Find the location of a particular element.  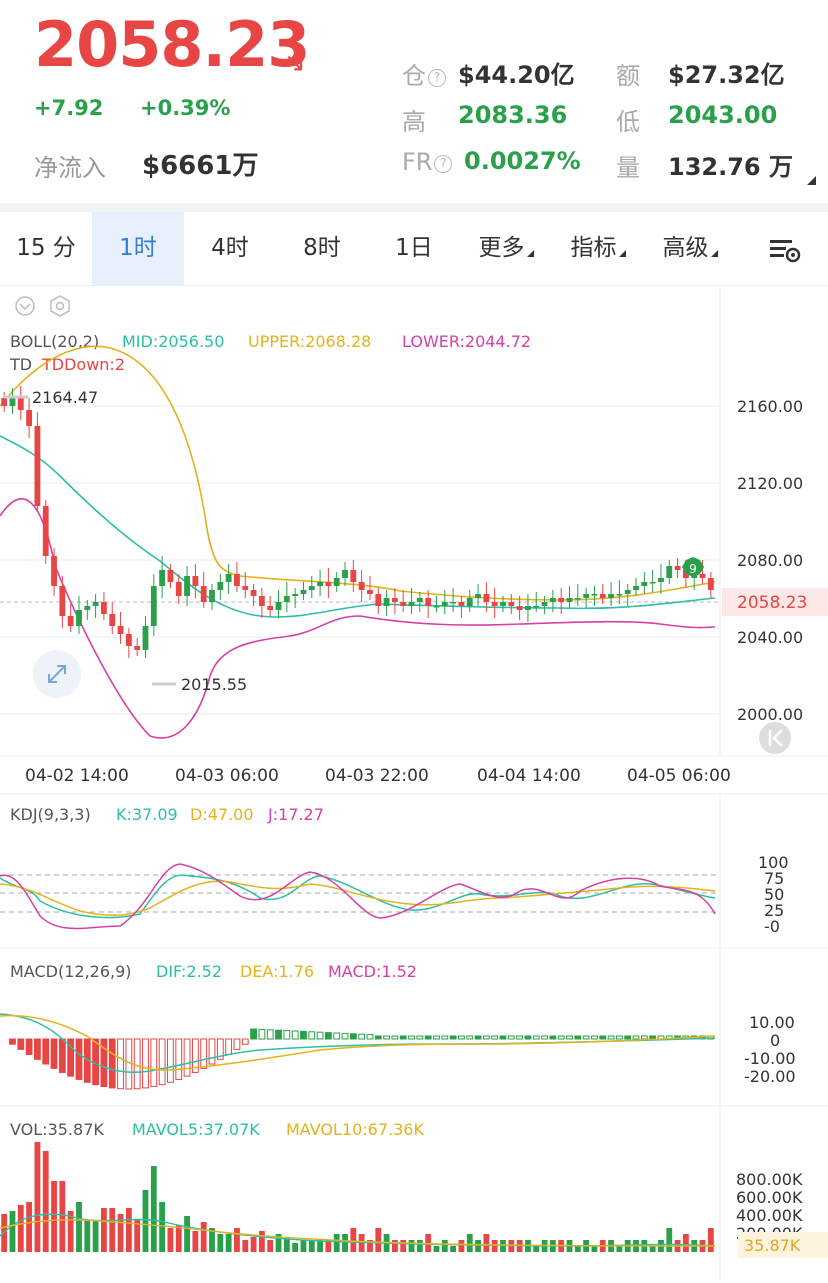

x-tick: 04-03 06:00 is located at coordinates (227, 776).